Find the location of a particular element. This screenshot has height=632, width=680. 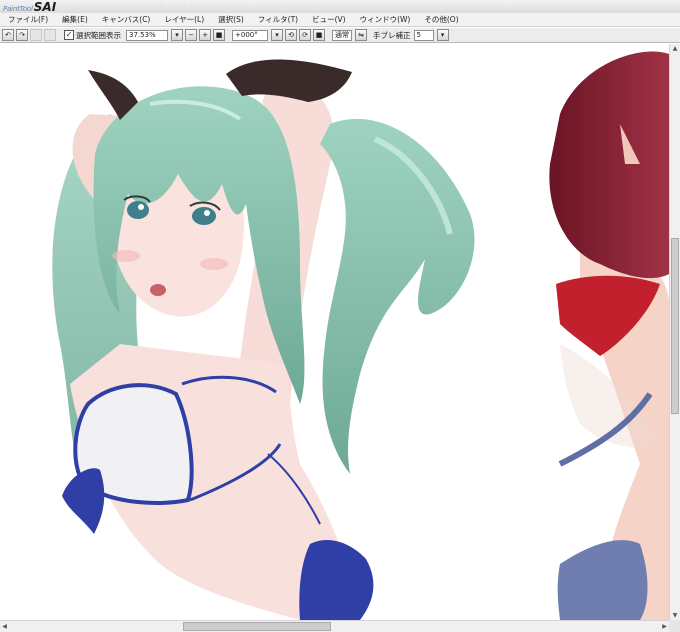

eye-right is located at coordinates (204, 216).